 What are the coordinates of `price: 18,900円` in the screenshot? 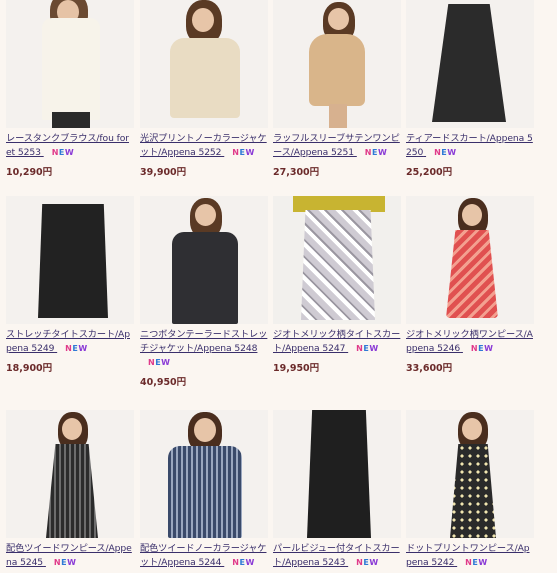 It's located at (29, 368).